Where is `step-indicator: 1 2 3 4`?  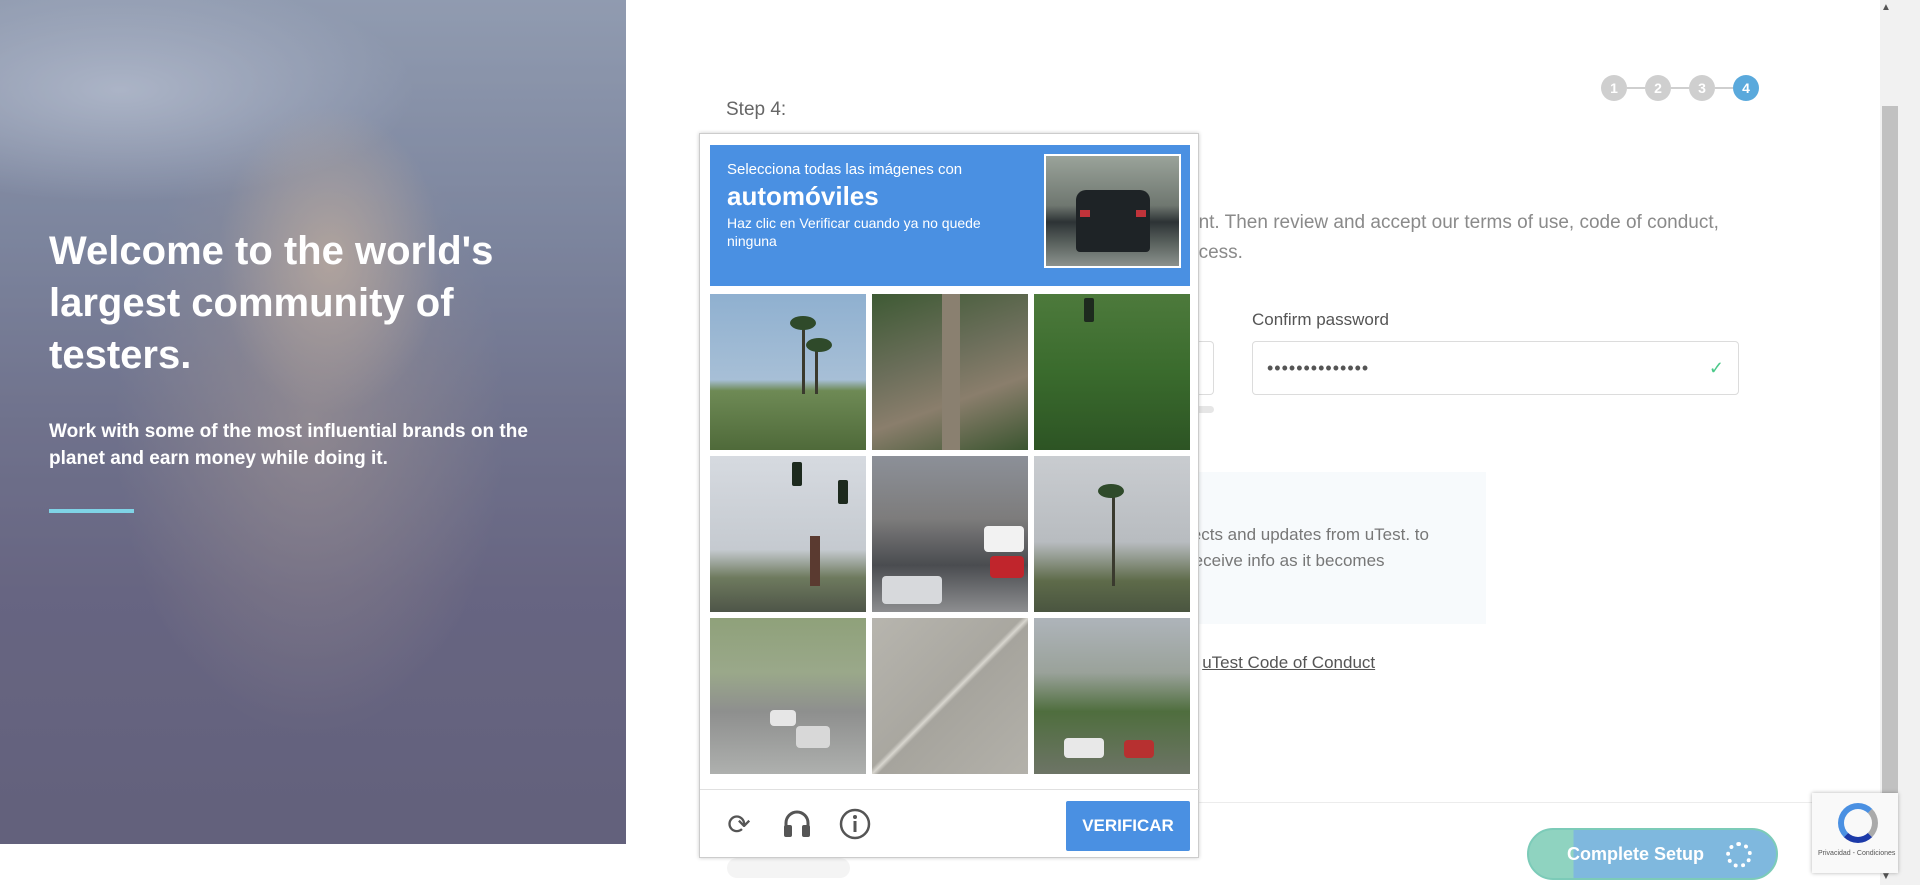 step-indicator: 1 2 3 4 is located at coordinates (1680, 88).